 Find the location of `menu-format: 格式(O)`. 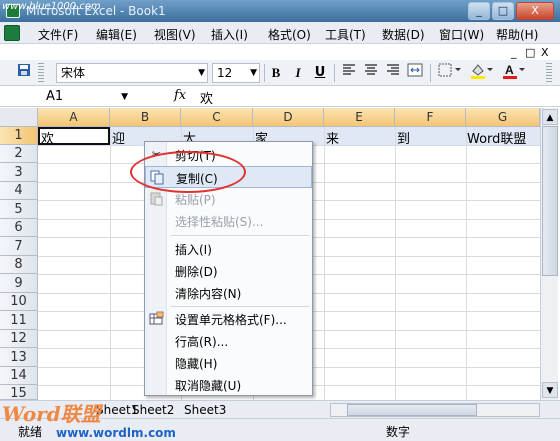

menu-format: 格式(O) is located at coordinates (289, 34).